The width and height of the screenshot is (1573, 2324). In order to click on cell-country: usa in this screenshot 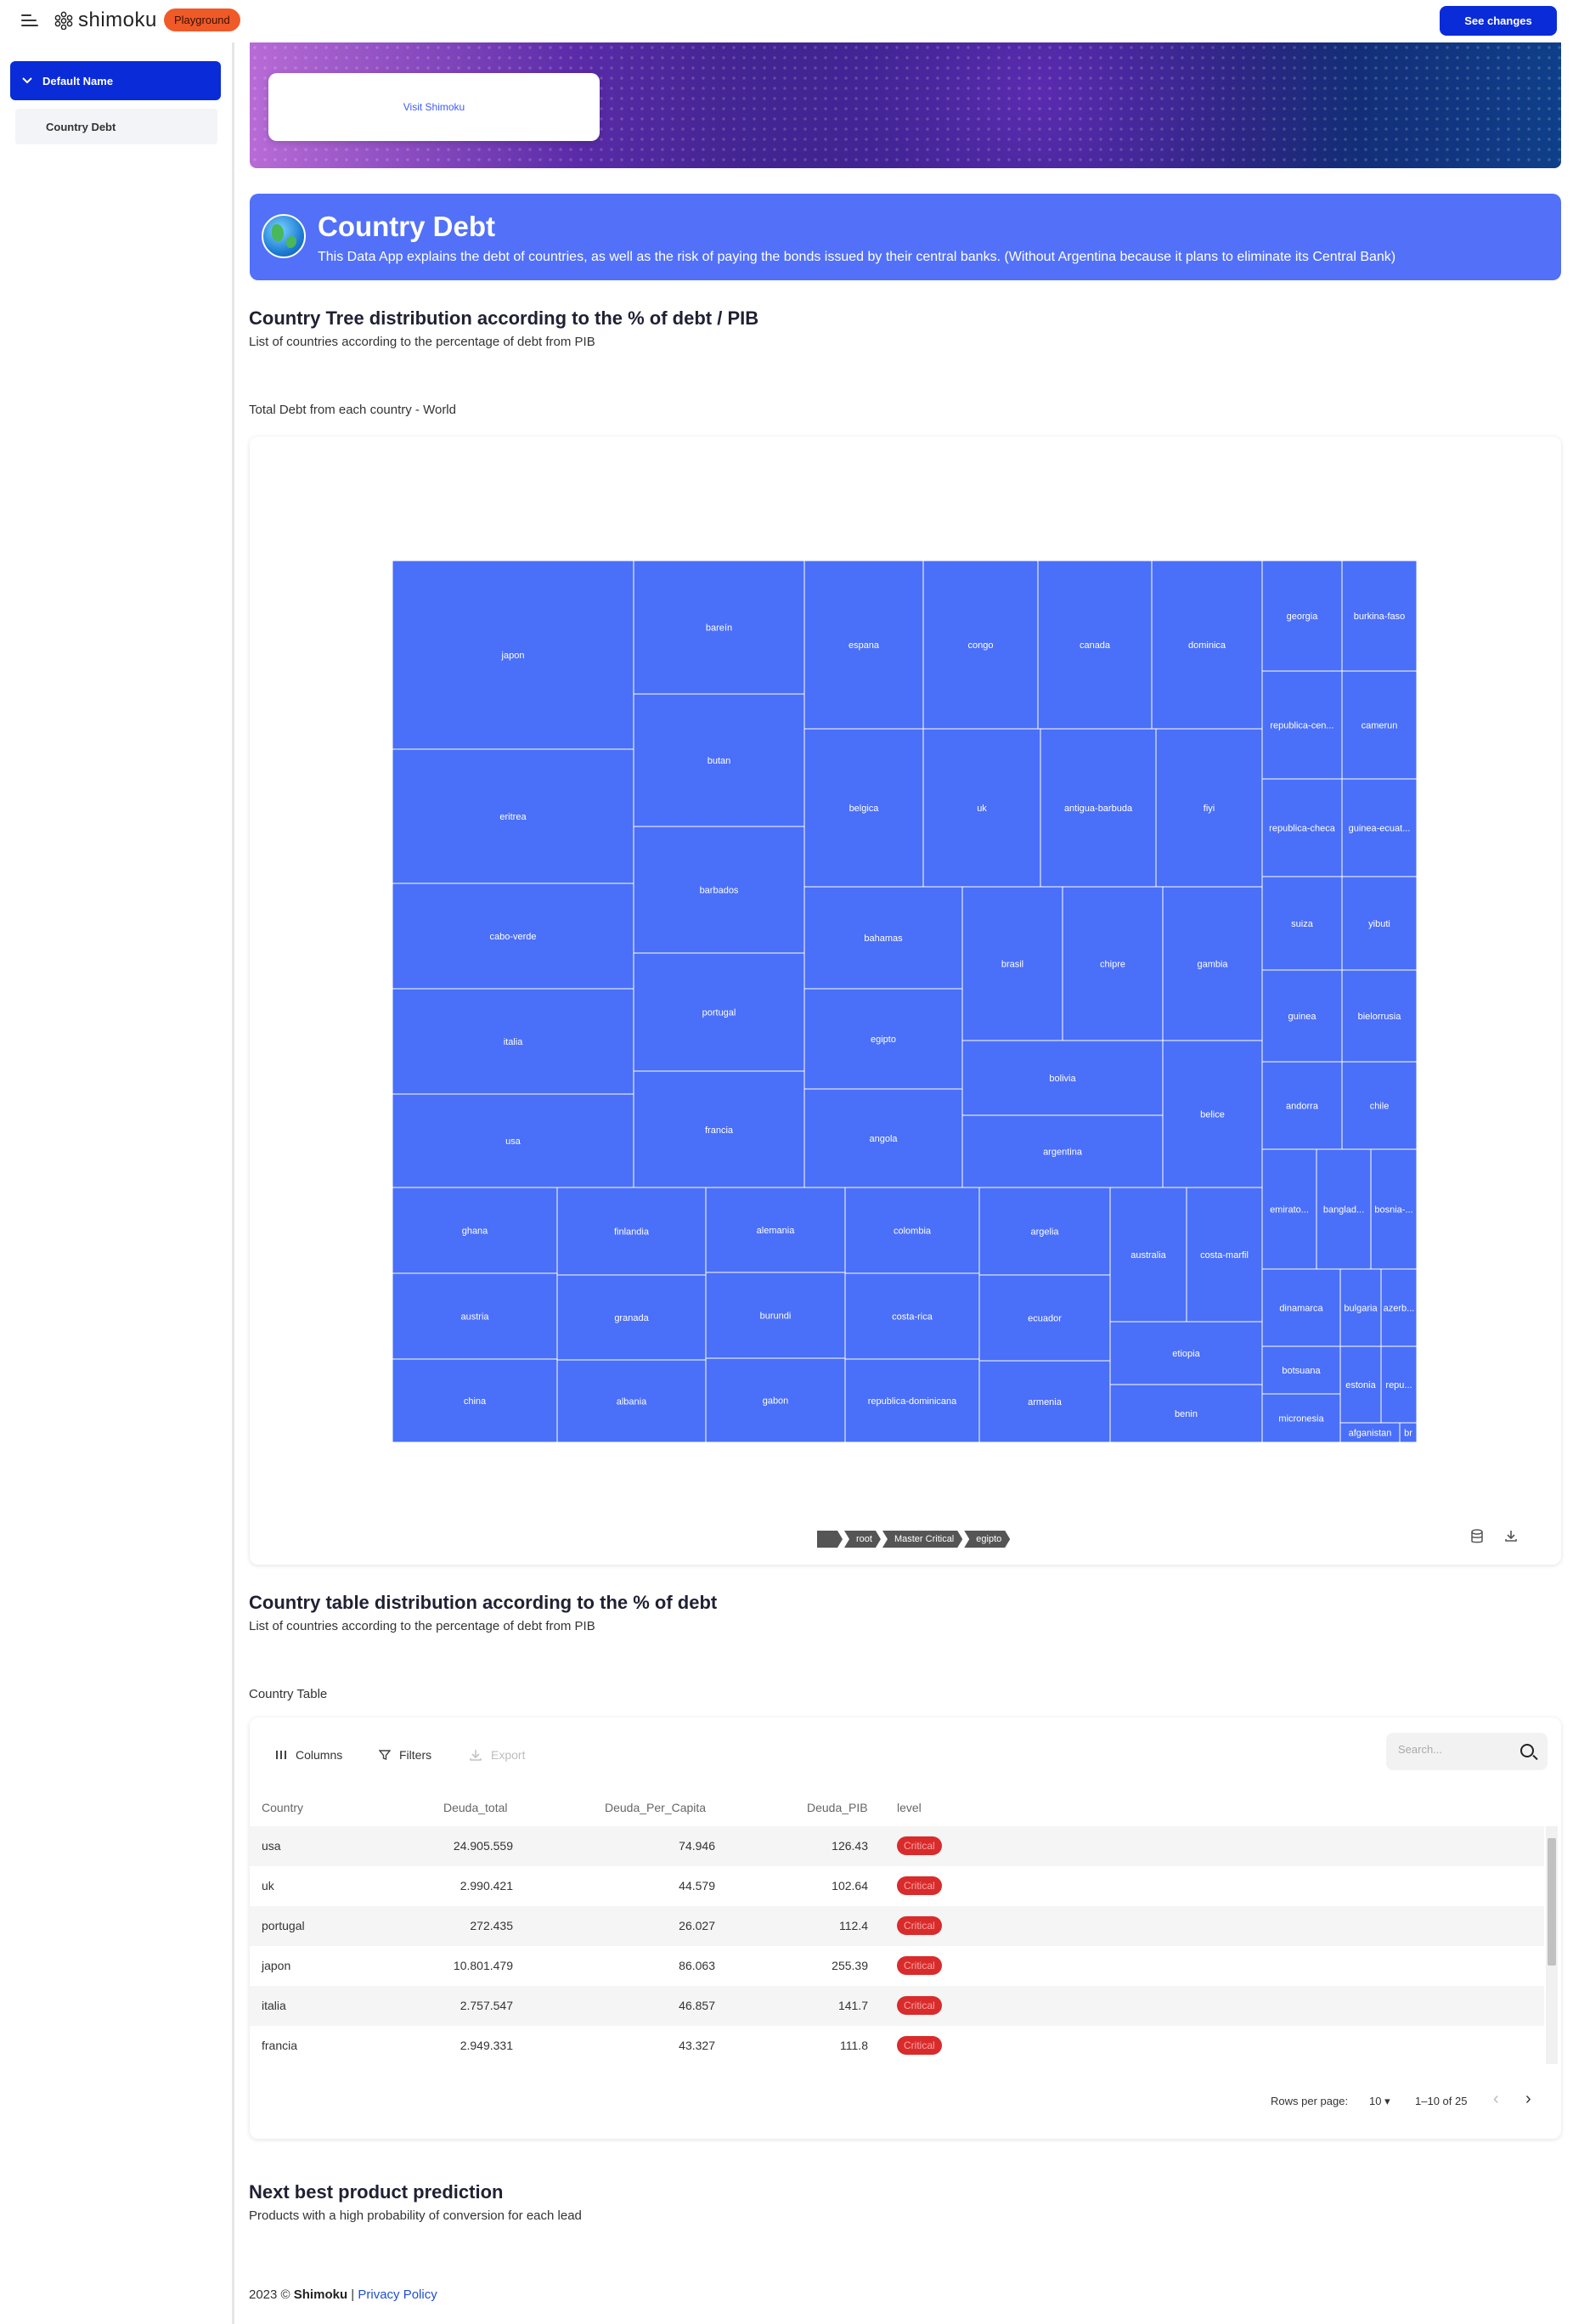, I will do `click(271, 1846)`.